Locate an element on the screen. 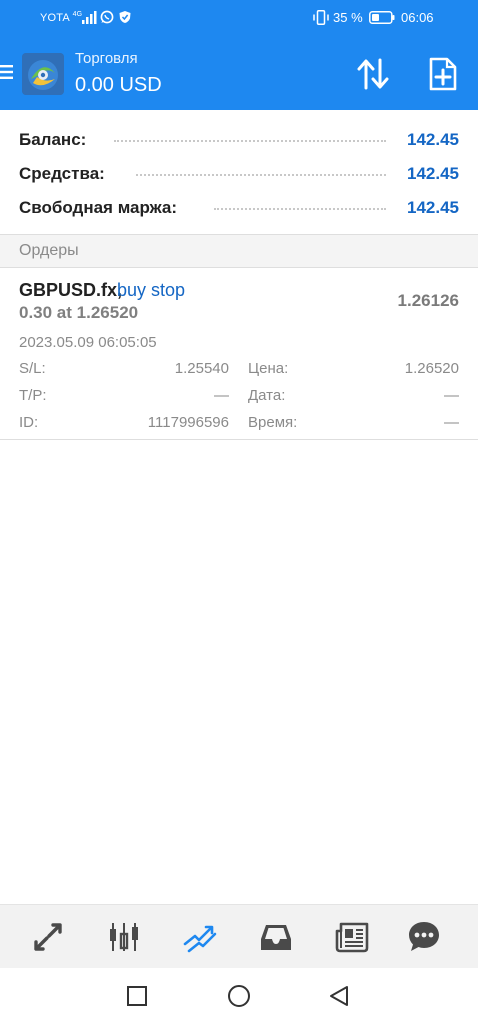  free-margin-row: Свободная маржа: 142.45 is located at coordinates (239, 207).